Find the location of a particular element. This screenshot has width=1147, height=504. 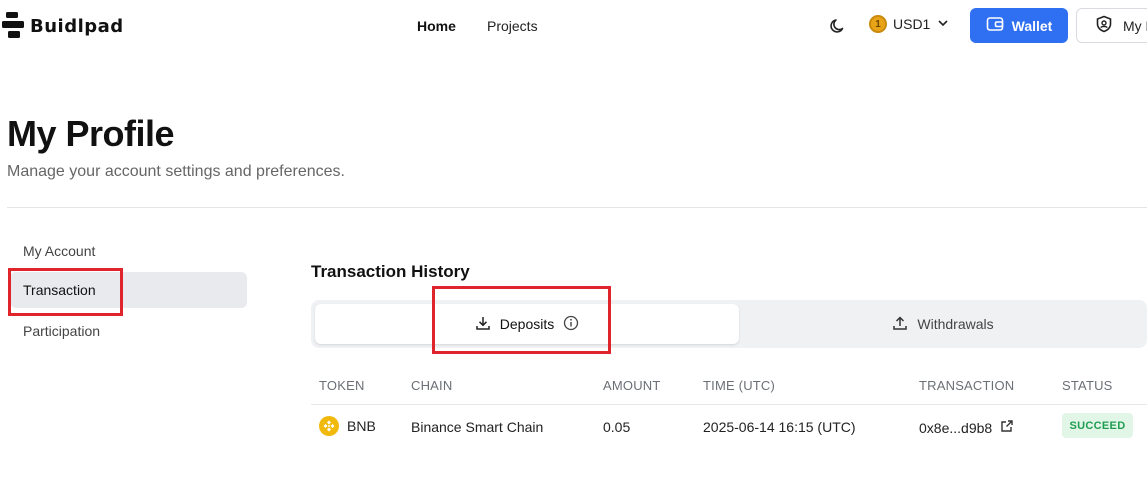

amount-cell: 0.05 is located at coordinates (617, 427).